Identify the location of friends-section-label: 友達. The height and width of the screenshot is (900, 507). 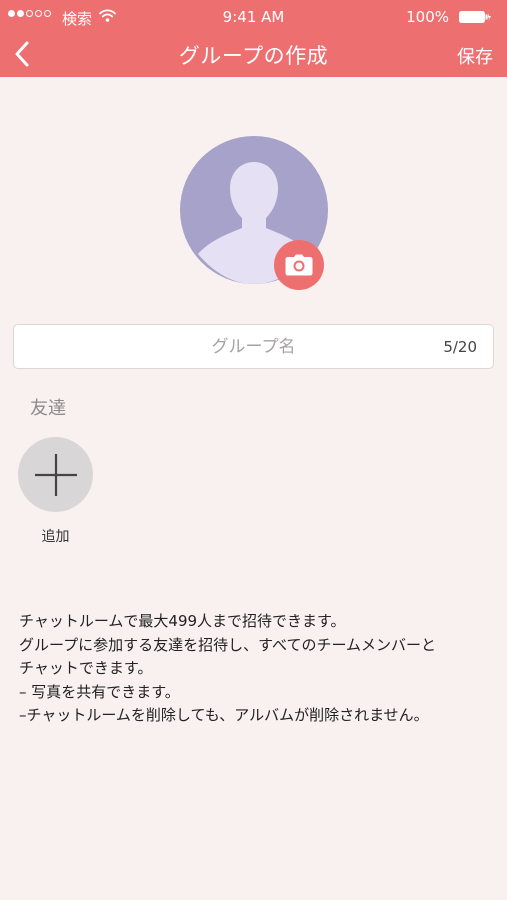
(48, 408).